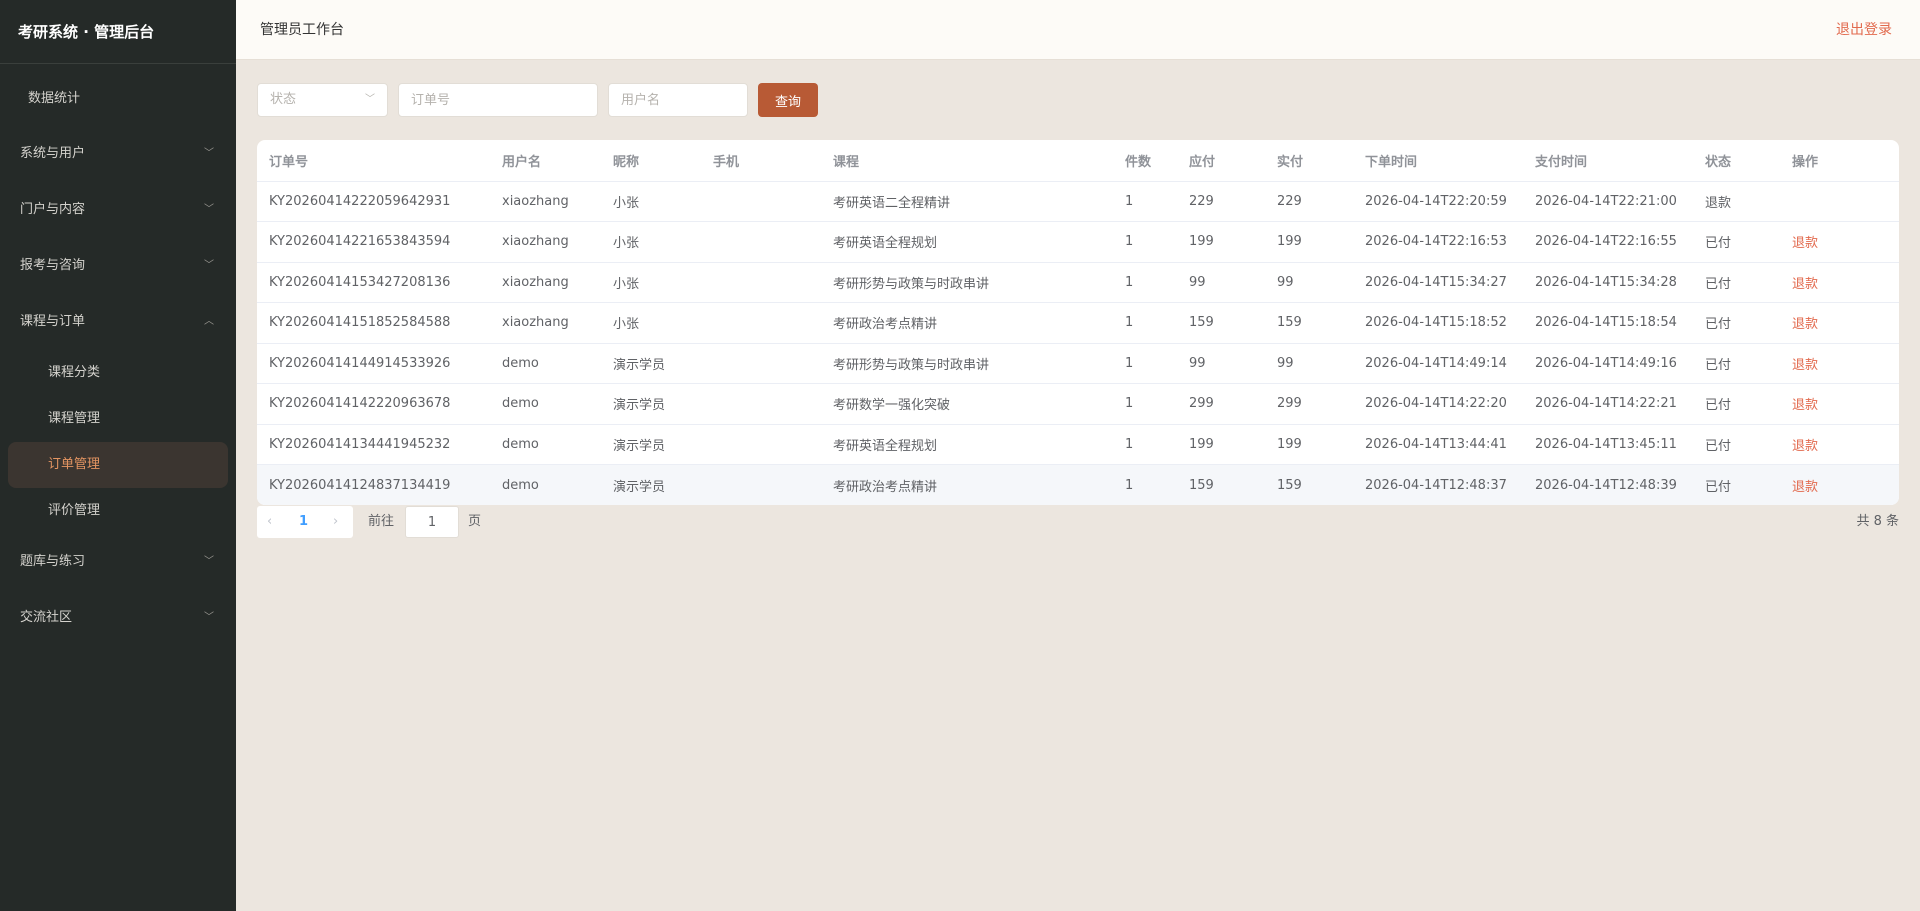 This screenshot has height=911, width=1920. What do you see at coordinates (118, 511) in the screenshot?
I see `sidebar-item-review-manage: 评价管理` at bounding box center [118, 511].